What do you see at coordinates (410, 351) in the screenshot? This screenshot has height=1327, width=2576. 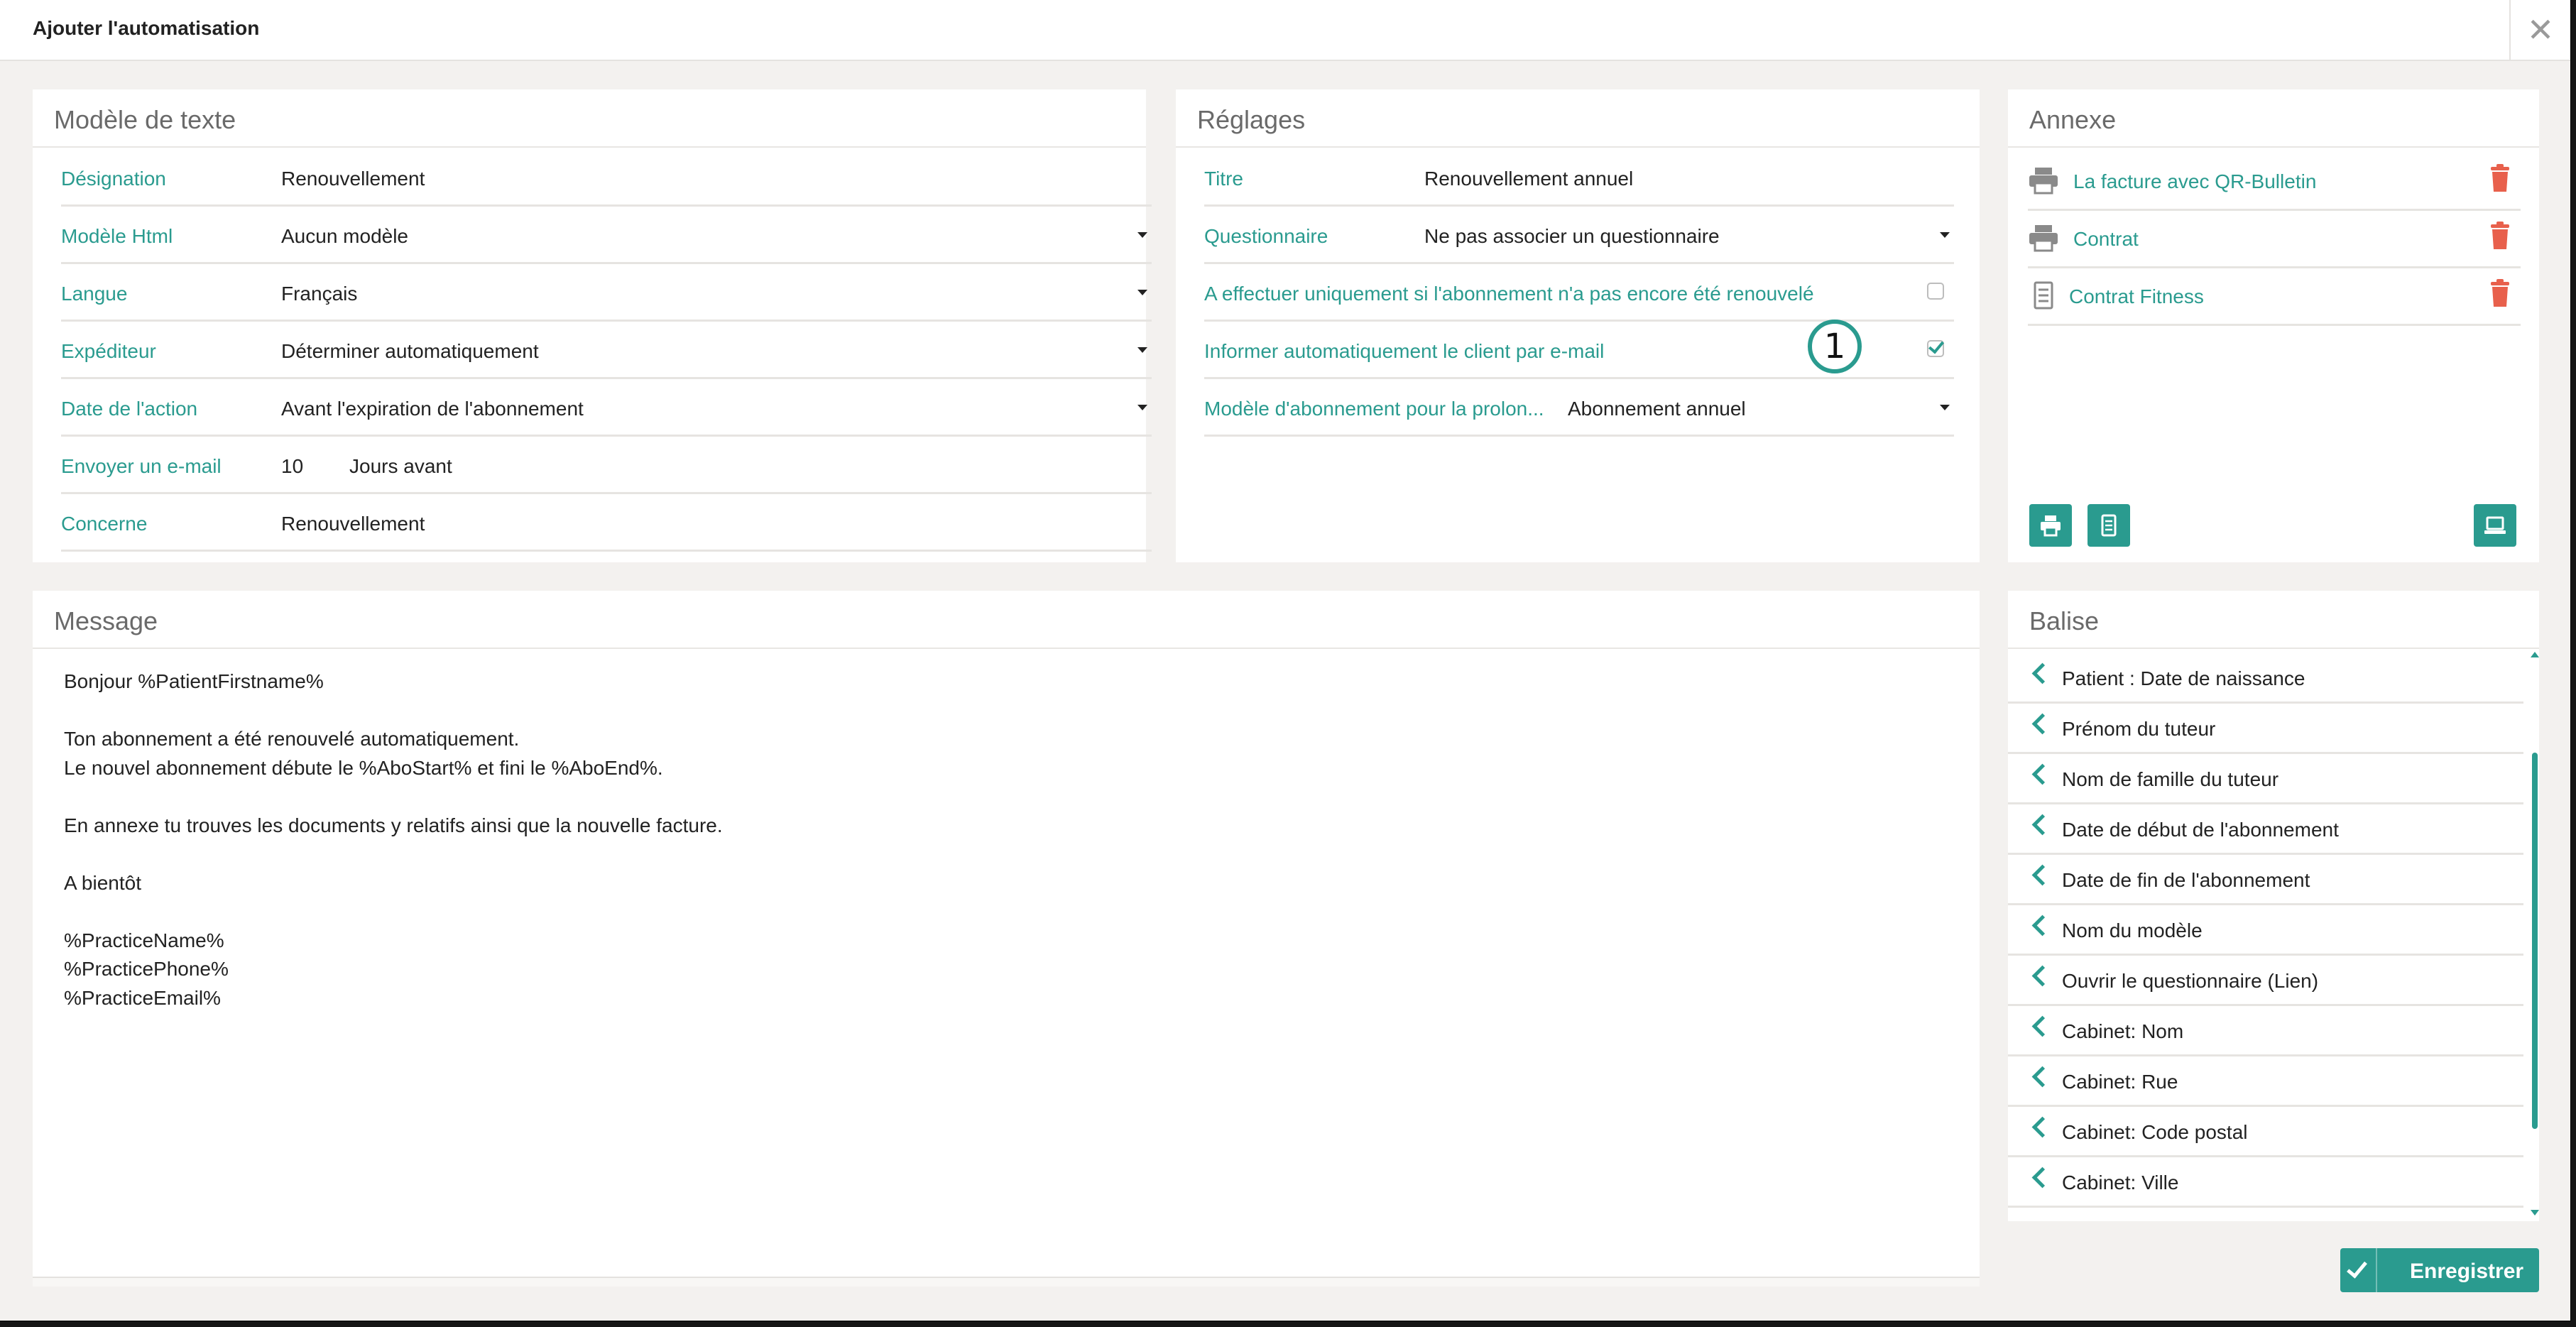 I see `sender-select: Déterminer automatiquement` at bounding box center [410, 351].